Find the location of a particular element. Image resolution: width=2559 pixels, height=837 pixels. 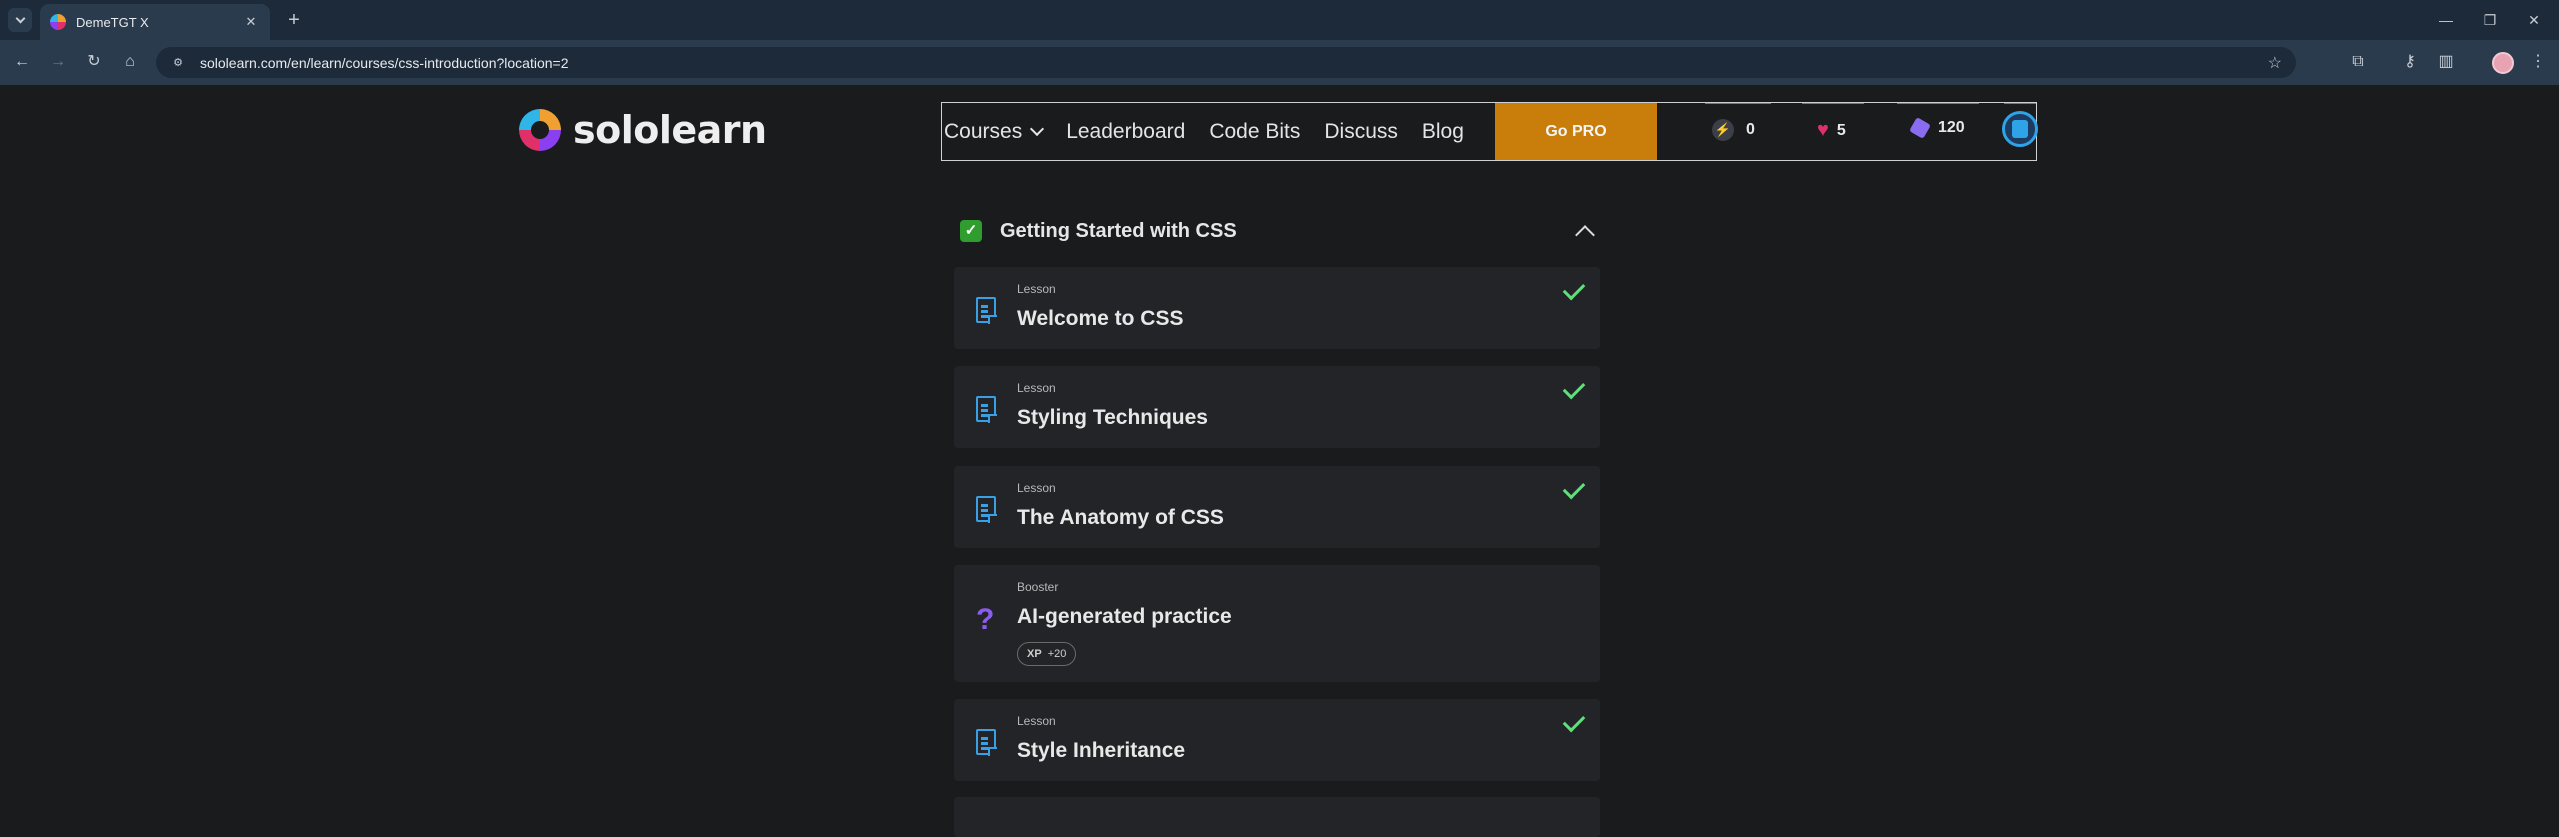

nav-code-bits: Code Bits is located at coordinates (1254, 132).